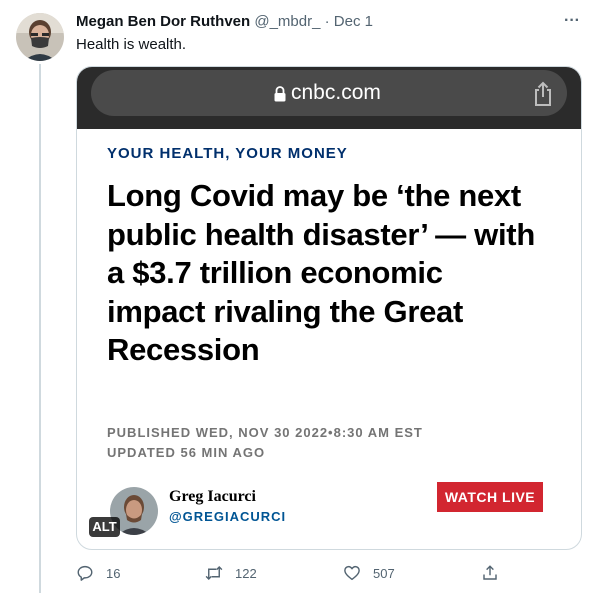  Describe the element at coordinates (113, 573) in the screenshot. I see `reply-count: 16` at that location.